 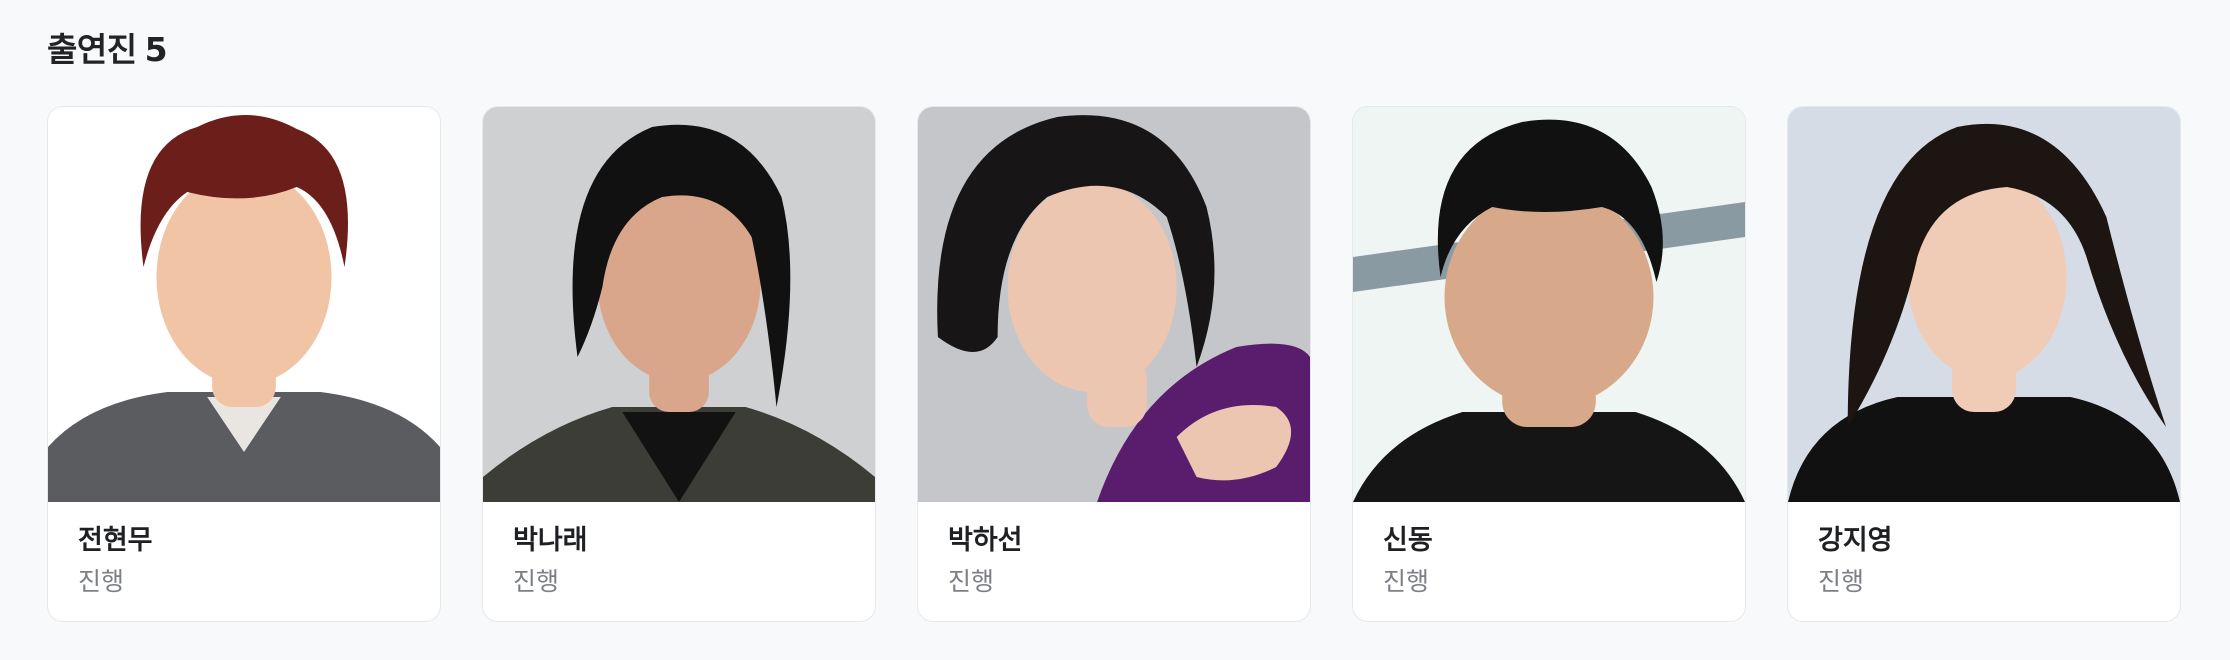 What do you see at coordinates (1408, 540) in the screenshot?
I see `cast-name: 신동` at bounding box center [1408, 540].